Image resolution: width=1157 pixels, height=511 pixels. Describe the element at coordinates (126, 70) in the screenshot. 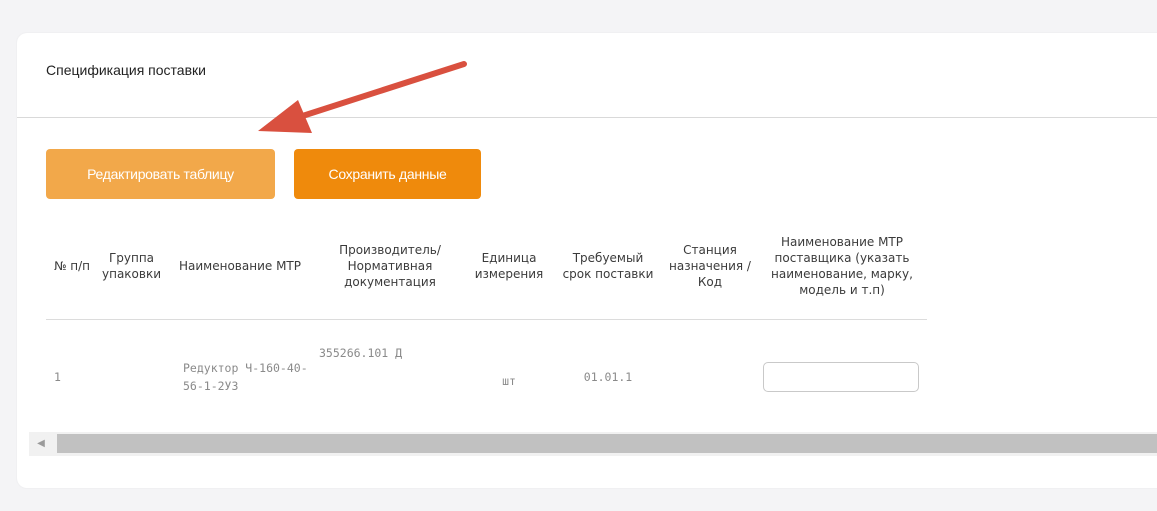

I see `section-title: Спецификация поставки` at that location.